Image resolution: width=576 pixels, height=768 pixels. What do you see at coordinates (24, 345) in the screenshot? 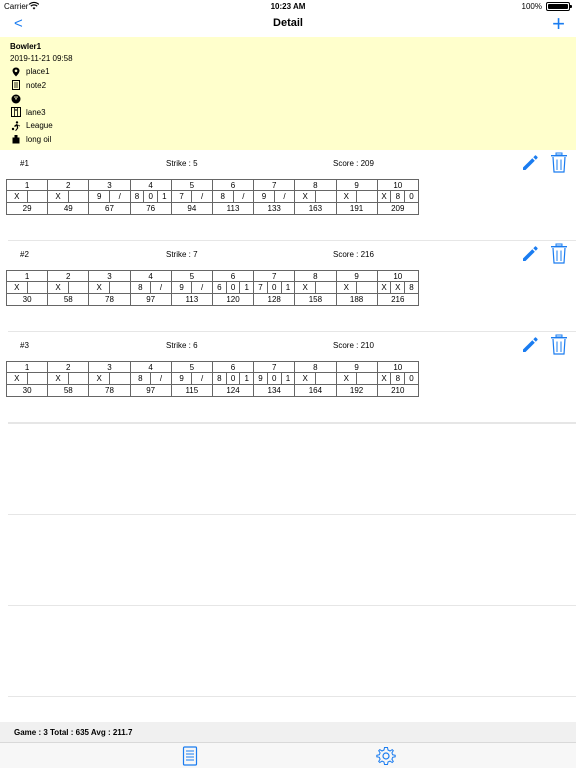
I see `game-number: #3` at bounding box center [24, 345].